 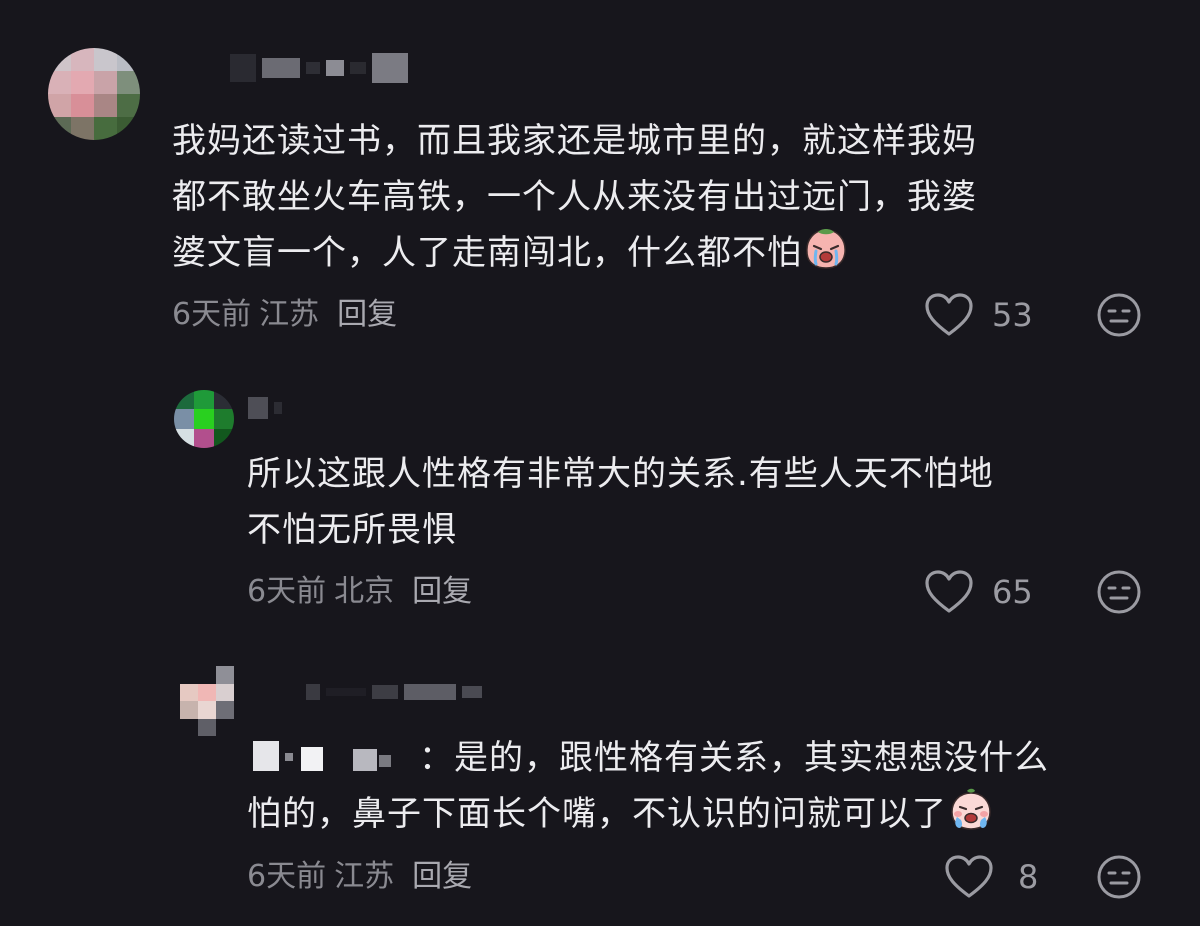 I want to click on comment-text: ：是的，跟性格有关系，其实想想没什么 怕的，鼻子下面长个嘴，不认识的问就可以了, so click(x=648, y=786).